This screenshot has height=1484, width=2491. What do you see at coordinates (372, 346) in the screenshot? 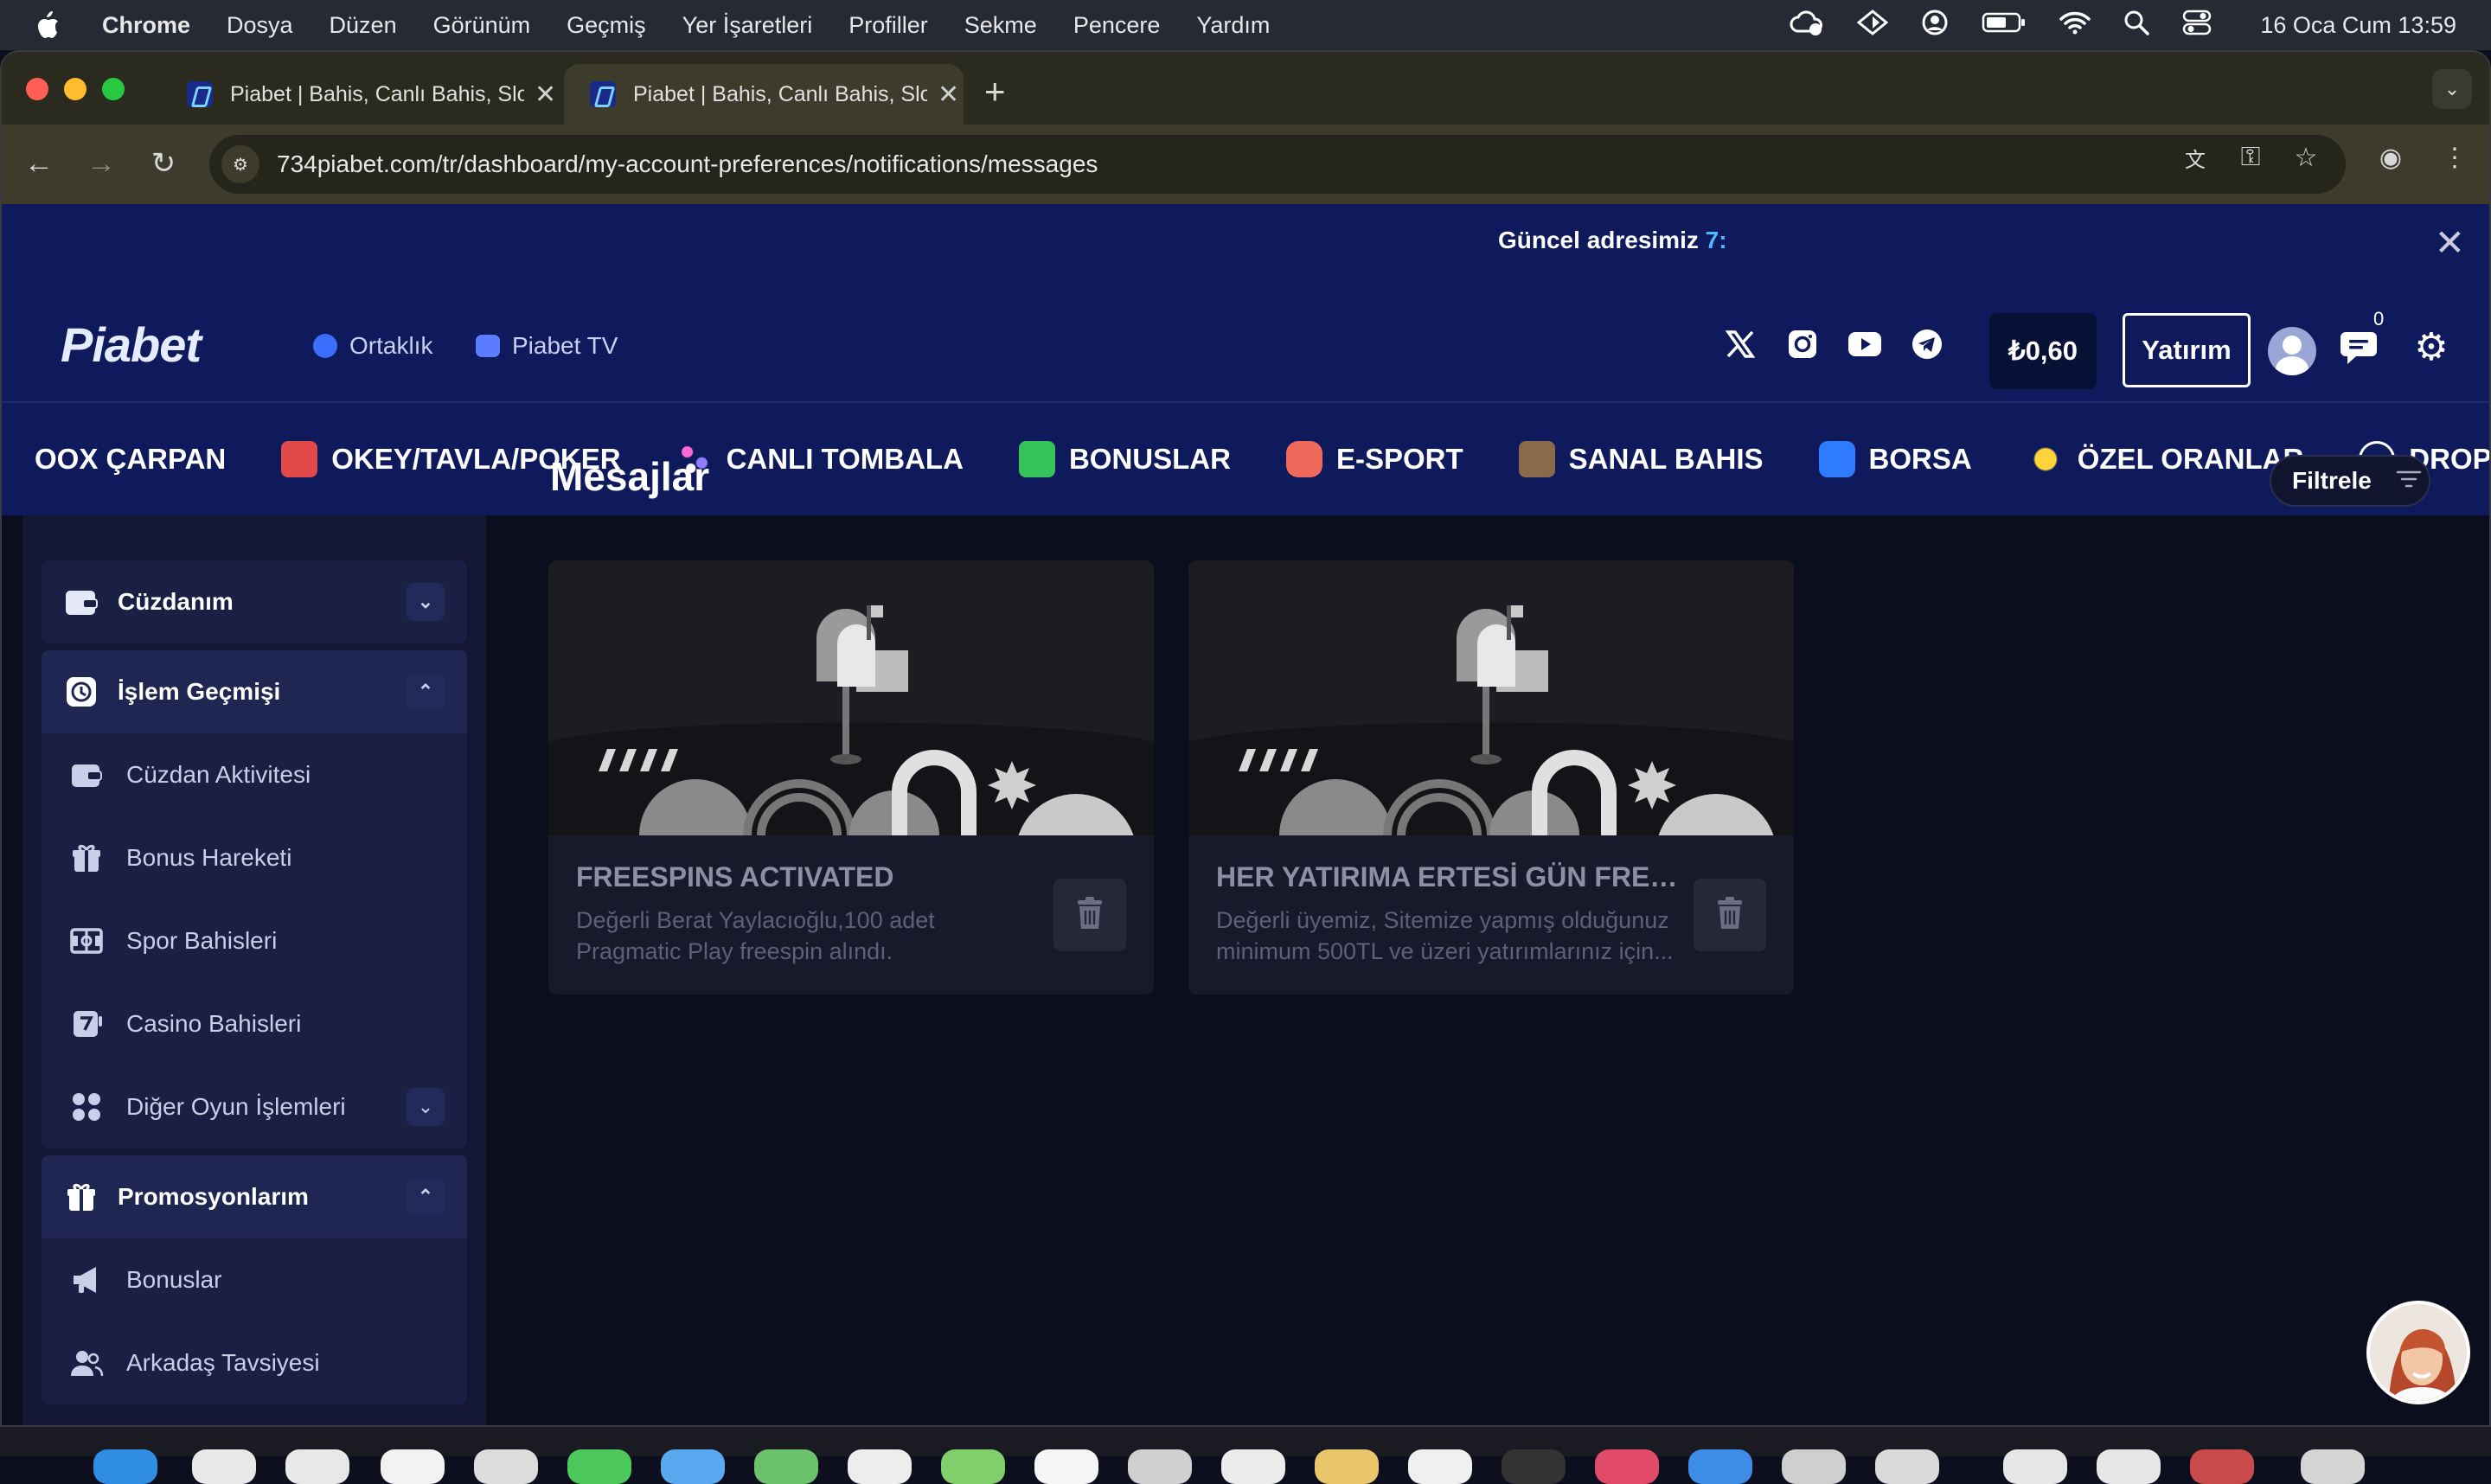
I see `nav-ortaklik: Ortaklık` at bounding box center [372, 346].